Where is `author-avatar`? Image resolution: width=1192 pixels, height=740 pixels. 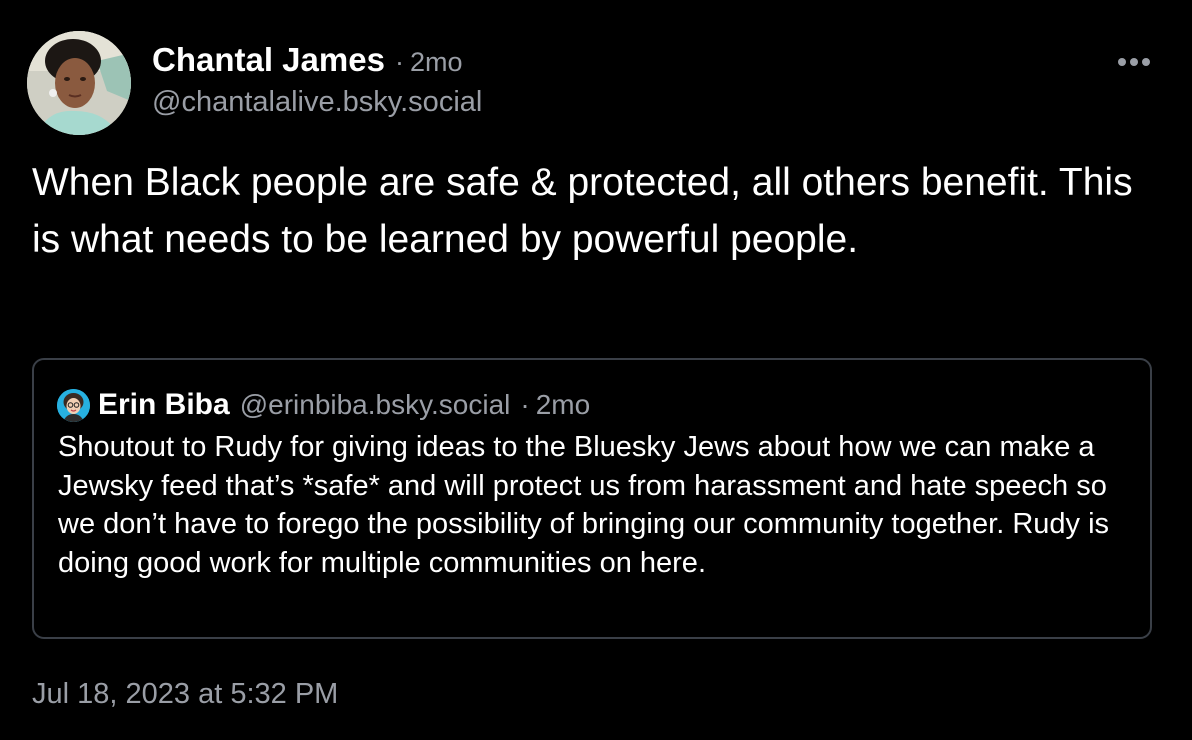
author-avatar is located at coordinates (79, 83).